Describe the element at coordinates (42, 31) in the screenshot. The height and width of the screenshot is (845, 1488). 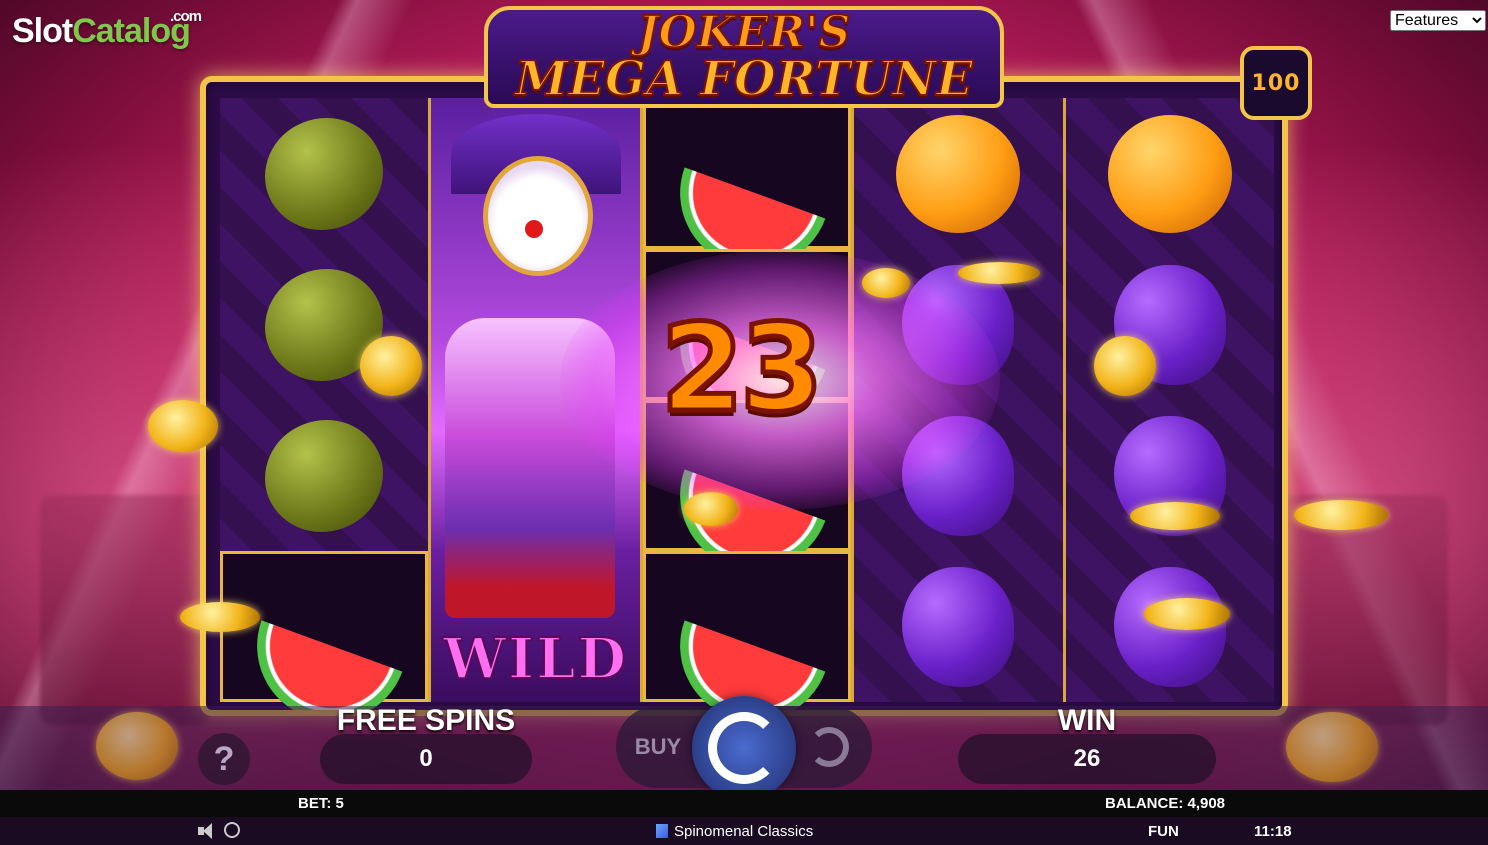
I see `logo-slot: Slot` at that location.